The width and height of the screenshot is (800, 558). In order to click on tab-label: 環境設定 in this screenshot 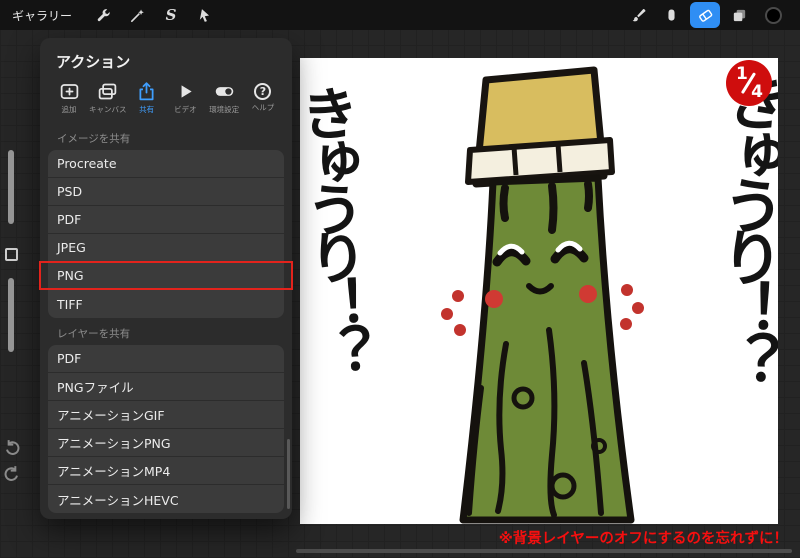, I will do `click(224, 109)`.